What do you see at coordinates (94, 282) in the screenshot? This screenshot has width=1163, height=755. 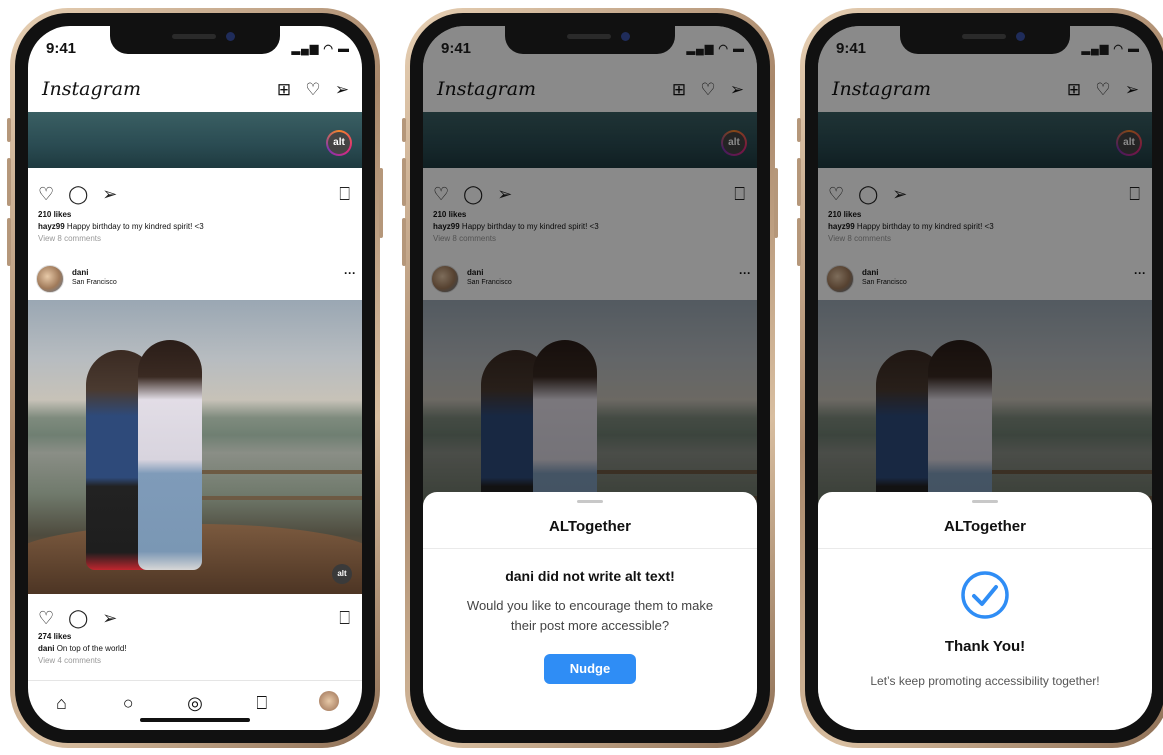 I see `post-location: San Francisco` at bounding box center [94, 282].